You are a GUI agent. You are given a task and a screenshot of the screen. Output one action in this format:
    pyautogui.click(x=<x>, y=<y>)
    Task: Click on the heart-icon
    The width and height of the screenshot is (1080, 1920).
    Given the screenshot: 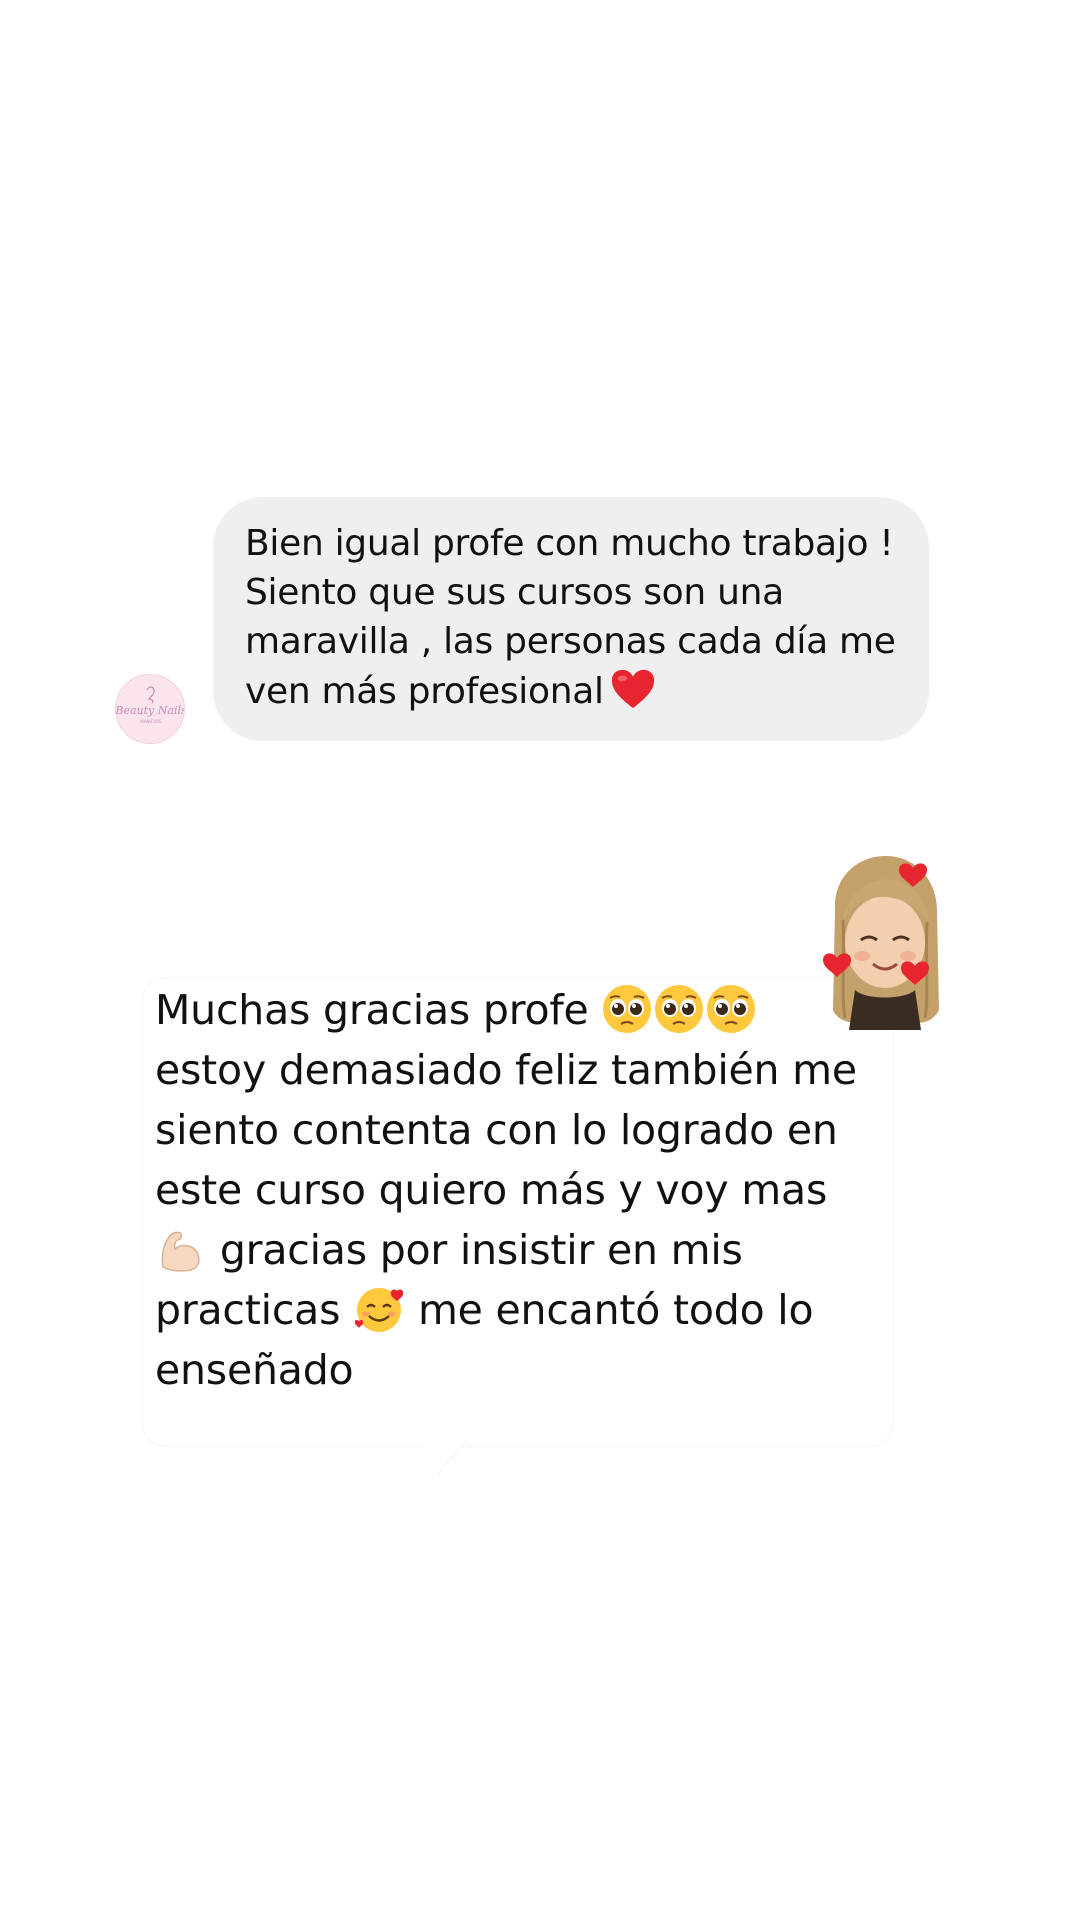 What is the action you would take?
    pyautogui.click(x=632, y=689)
    